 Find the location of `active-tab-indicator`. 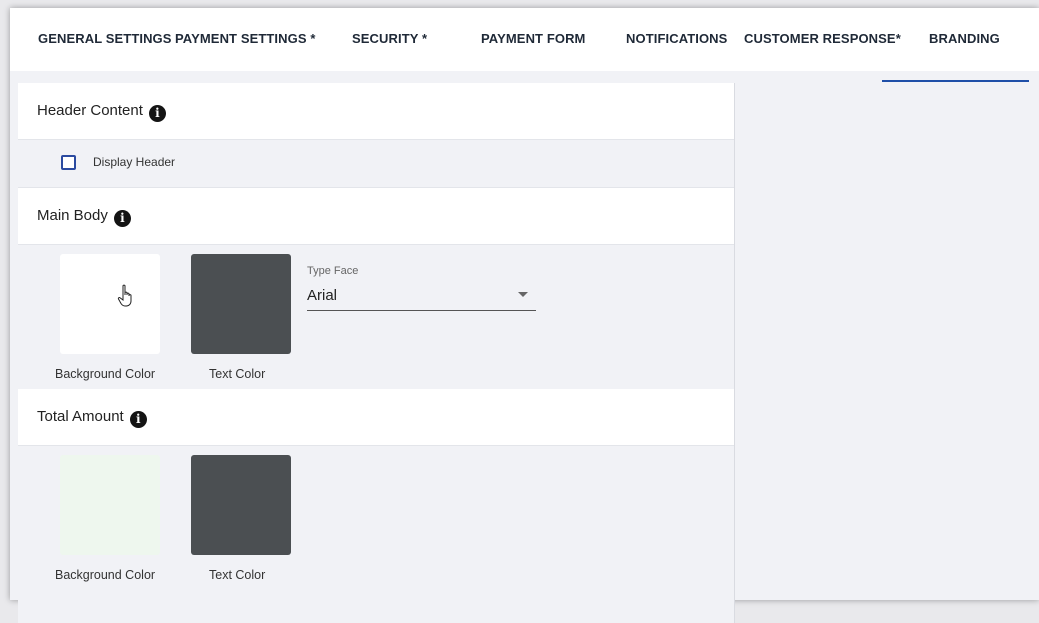

active-tab-indicator is located at coordinates (955, 81).